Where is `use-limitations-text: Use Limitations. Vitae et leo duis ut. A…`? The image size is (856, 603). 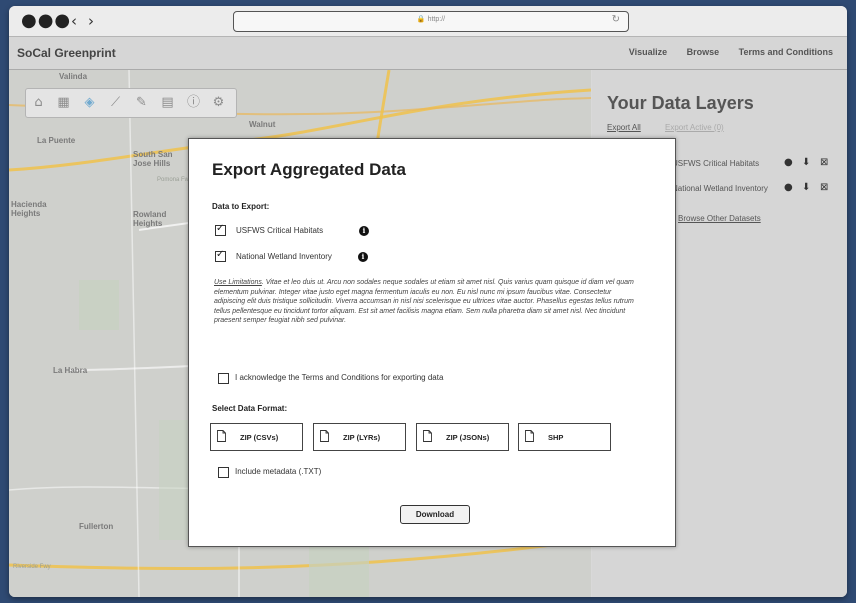
use-limitations-text: Use Limitations. Vitae et leo duis ut. A… is located at coordinates (424, 302).